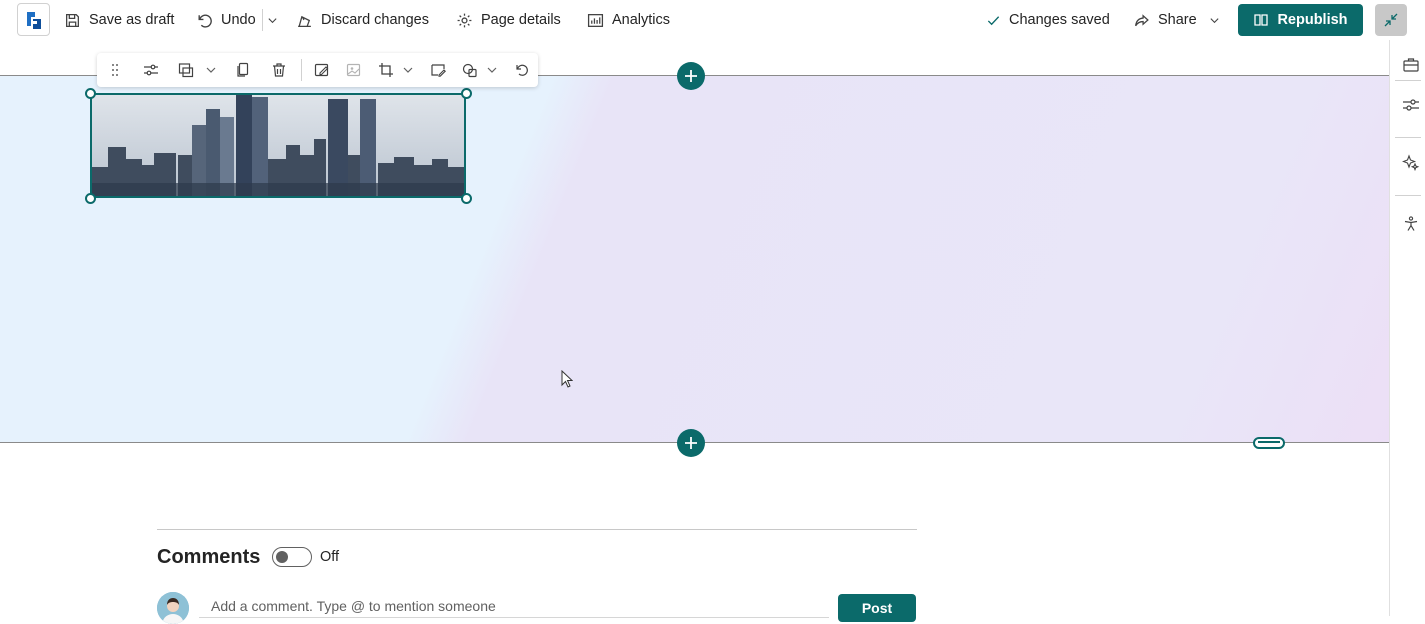 This screenshot has height=624, width=1425. I want to click on save-status: Changes saved, so click(1048, 20).